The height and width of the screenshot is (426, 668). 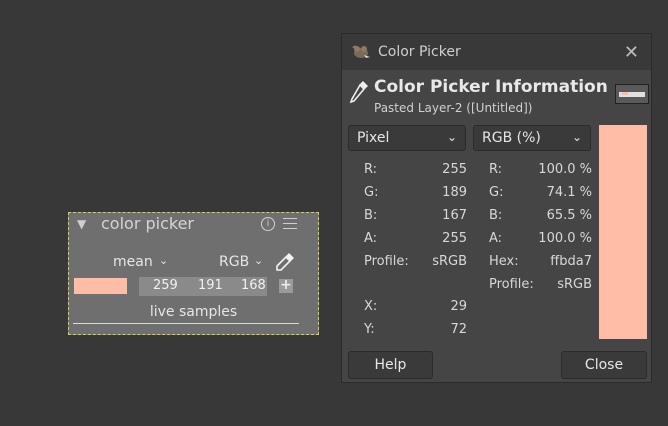 What do you see at coordinates (390, 365) in the screenshot?
I see `help-button: Help` at bounding box center [390, 365].